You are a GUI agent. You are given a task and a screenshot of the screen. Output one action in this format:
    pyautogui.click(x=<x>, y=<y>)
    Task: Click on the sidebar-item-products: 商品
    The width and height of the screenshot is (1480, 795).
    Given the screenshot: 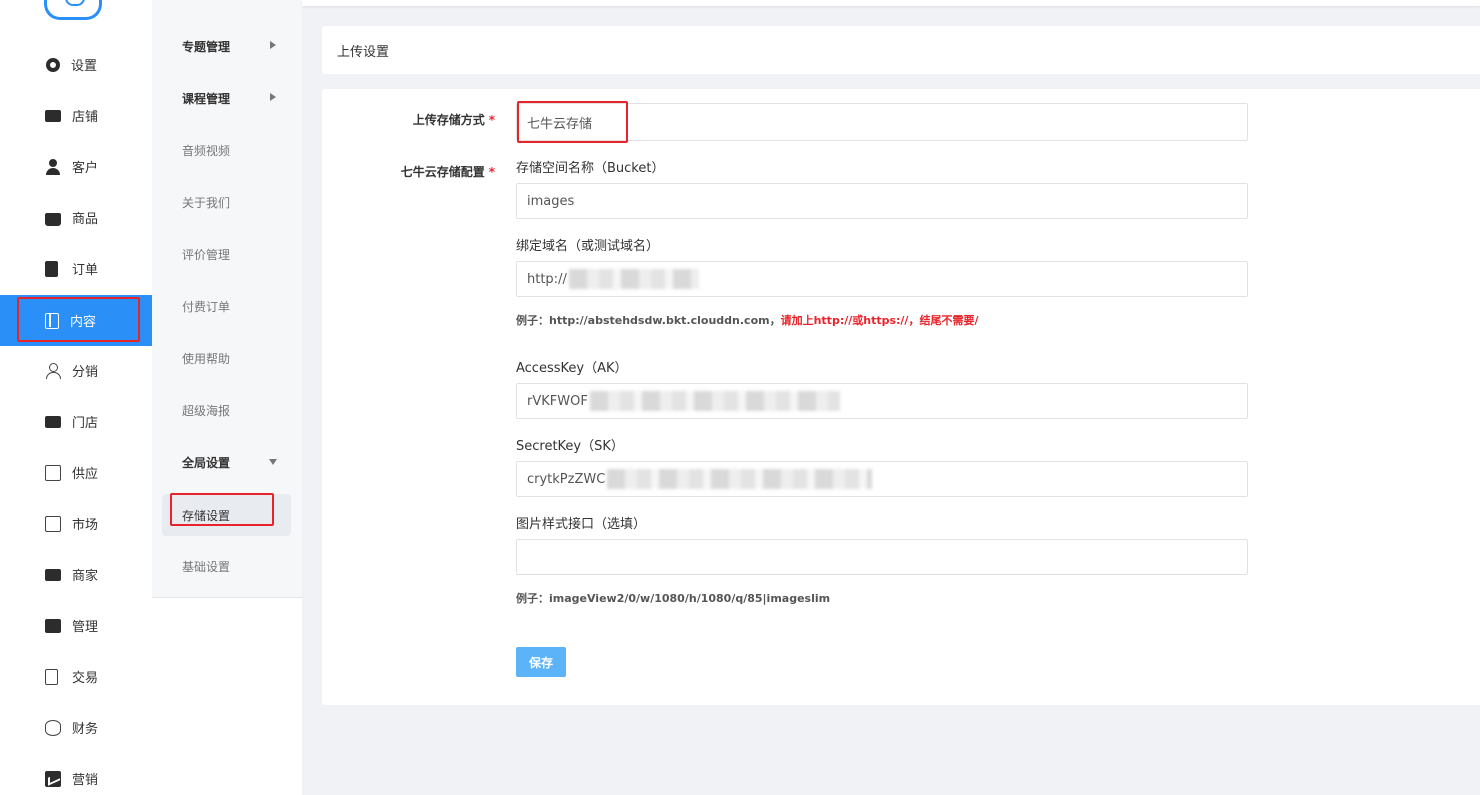 What is the action you would take?
    pyautogui.click(x=76, y=217)
    